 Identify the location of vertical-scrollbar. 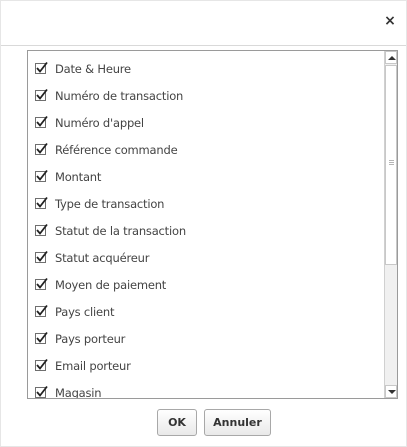
(390, 224).